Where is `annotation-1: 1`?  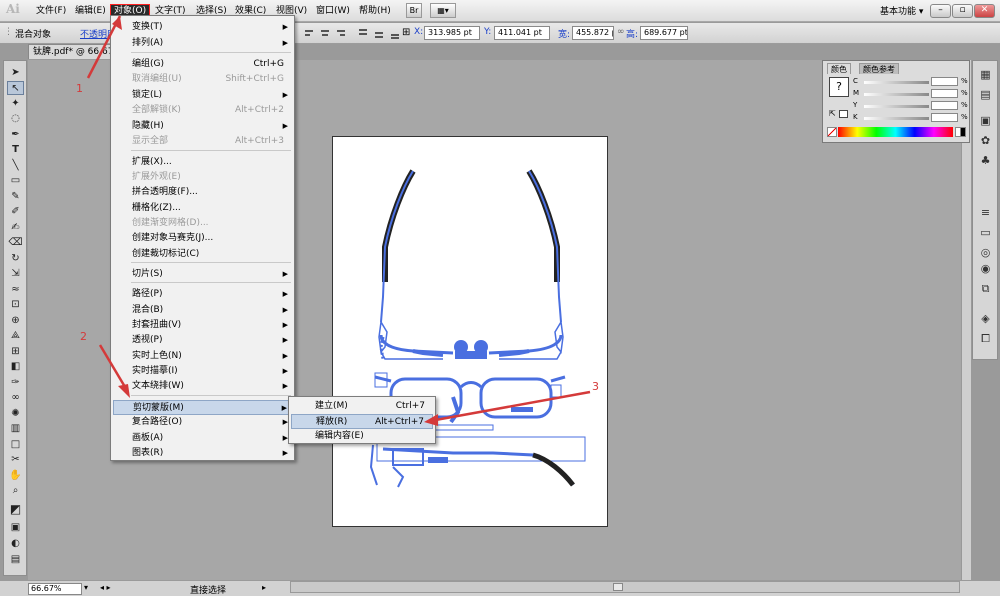
annotation-1: 1 is located at coordinates (79, 88).